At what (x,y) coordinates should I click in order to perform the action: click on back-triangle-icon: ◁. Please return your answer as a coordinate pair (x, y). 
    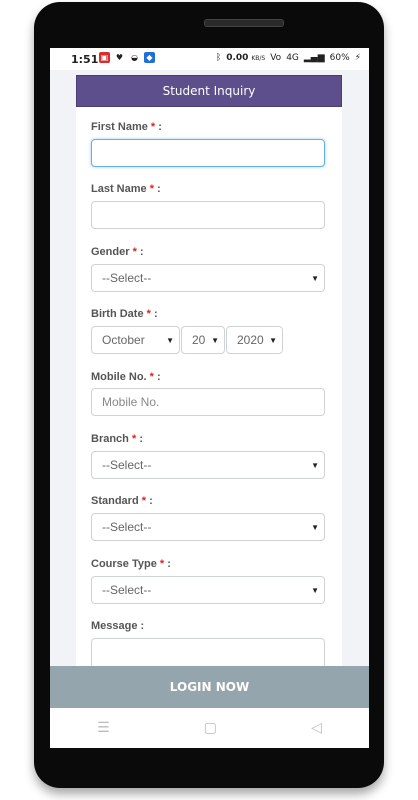
    Looking at the image, I should click on (316, 728).